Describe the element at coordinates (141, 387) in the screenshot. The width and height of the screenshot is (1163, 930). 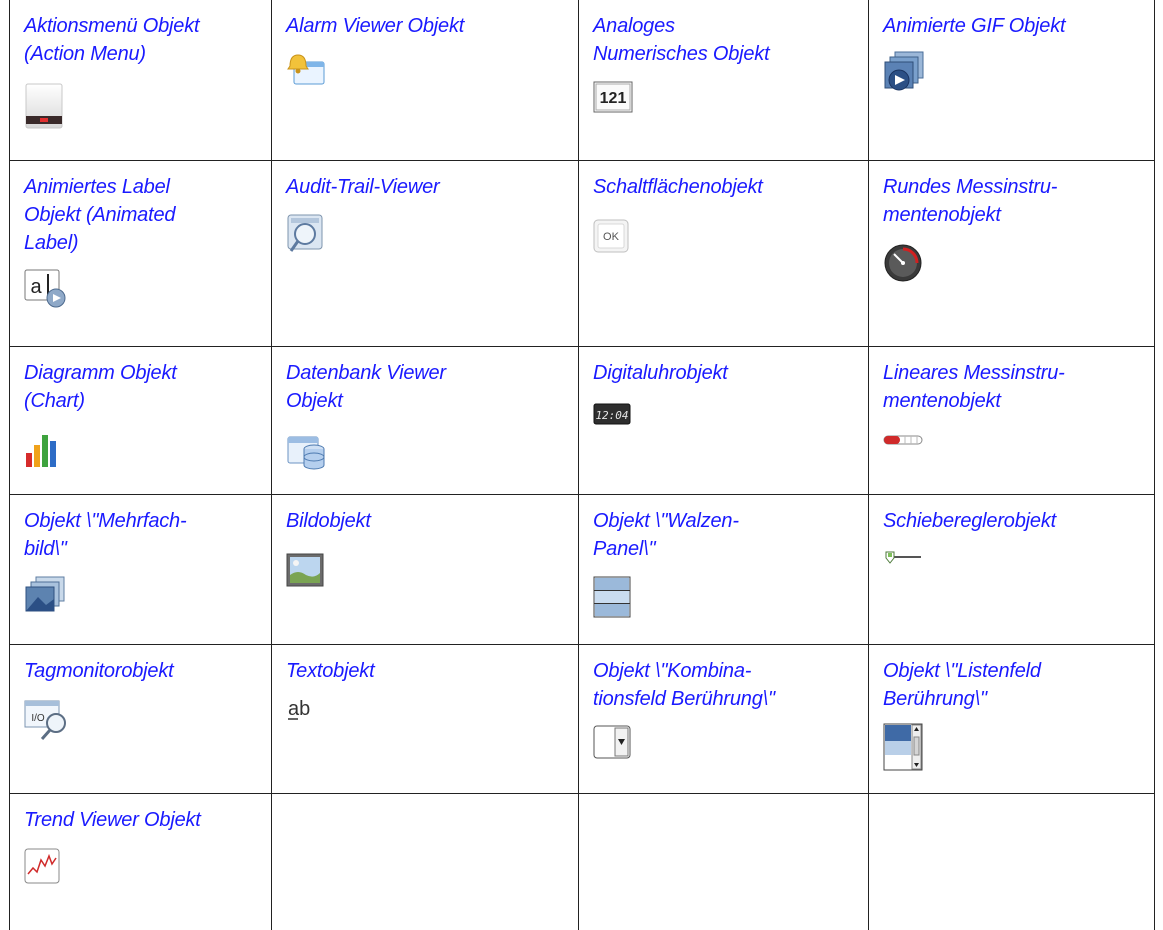
I see `chart-object-link: Diagramm Objekt (Chart)` at that location.